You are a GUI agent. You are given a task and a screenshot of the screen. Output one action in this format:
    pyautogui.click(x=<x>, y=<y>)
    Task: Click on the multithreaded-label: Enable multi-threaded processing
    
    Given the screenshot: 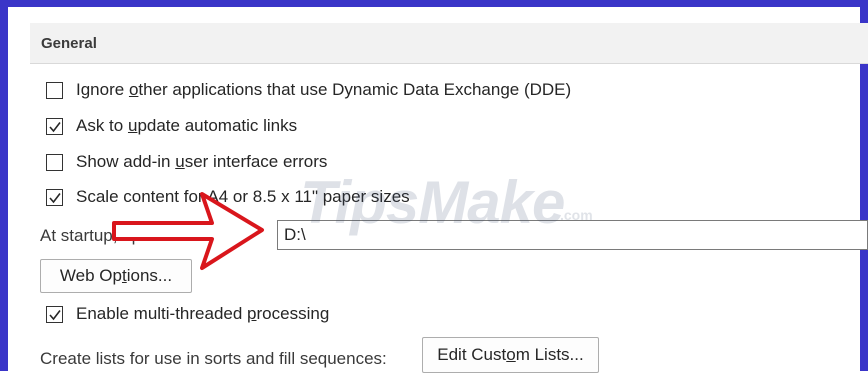 What is the action you would take?
    pyautogui.click(x=203, y=313)
    